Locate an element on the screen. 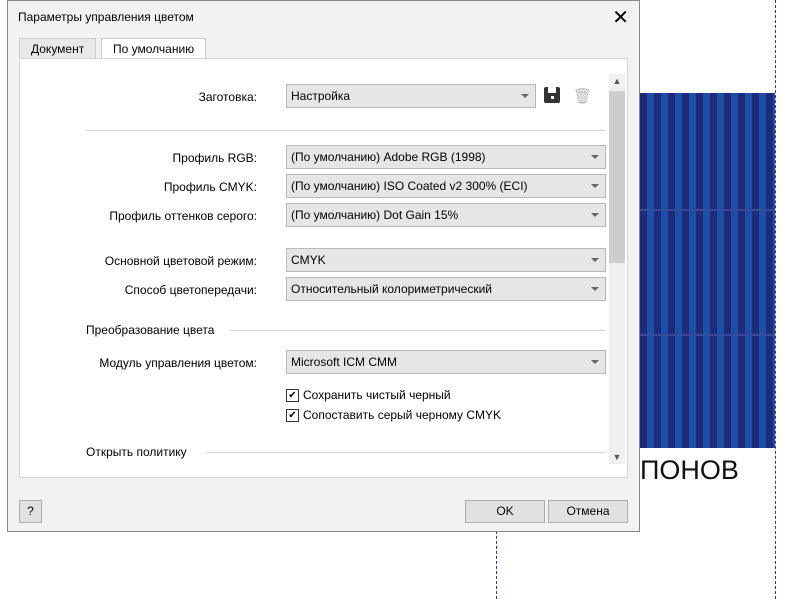 The height and width of the screenshot is (599, 790). tab-document: Документ is located at coordinates (58, 48).